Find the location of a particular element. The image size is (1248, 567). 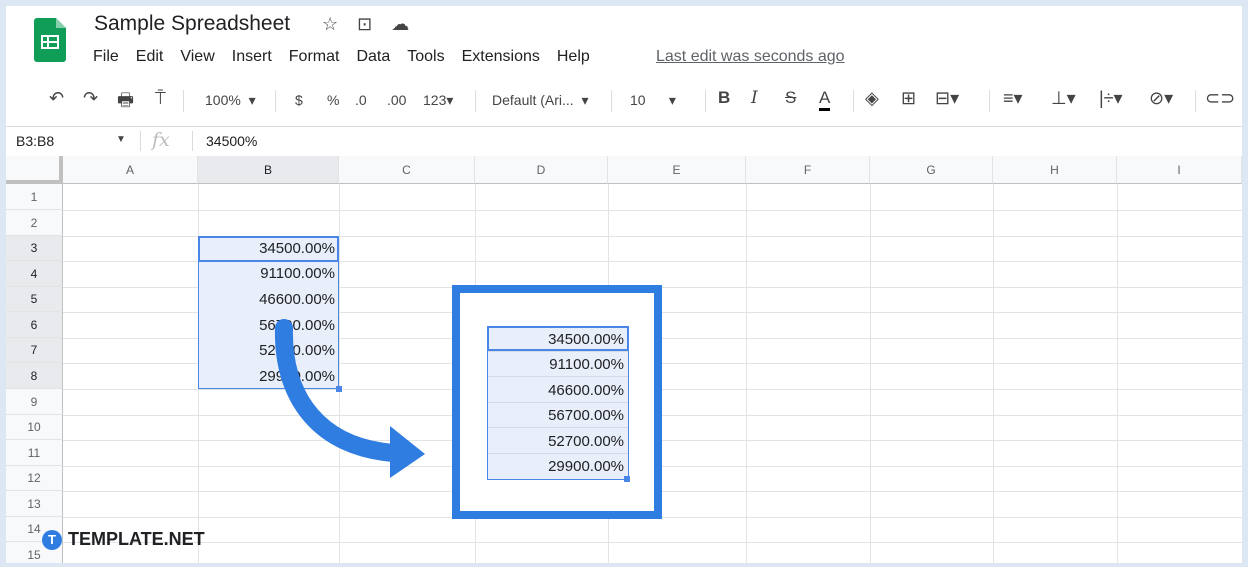

horizontal-align-icon: ≡▾ is located at coordinates (1013, 98).